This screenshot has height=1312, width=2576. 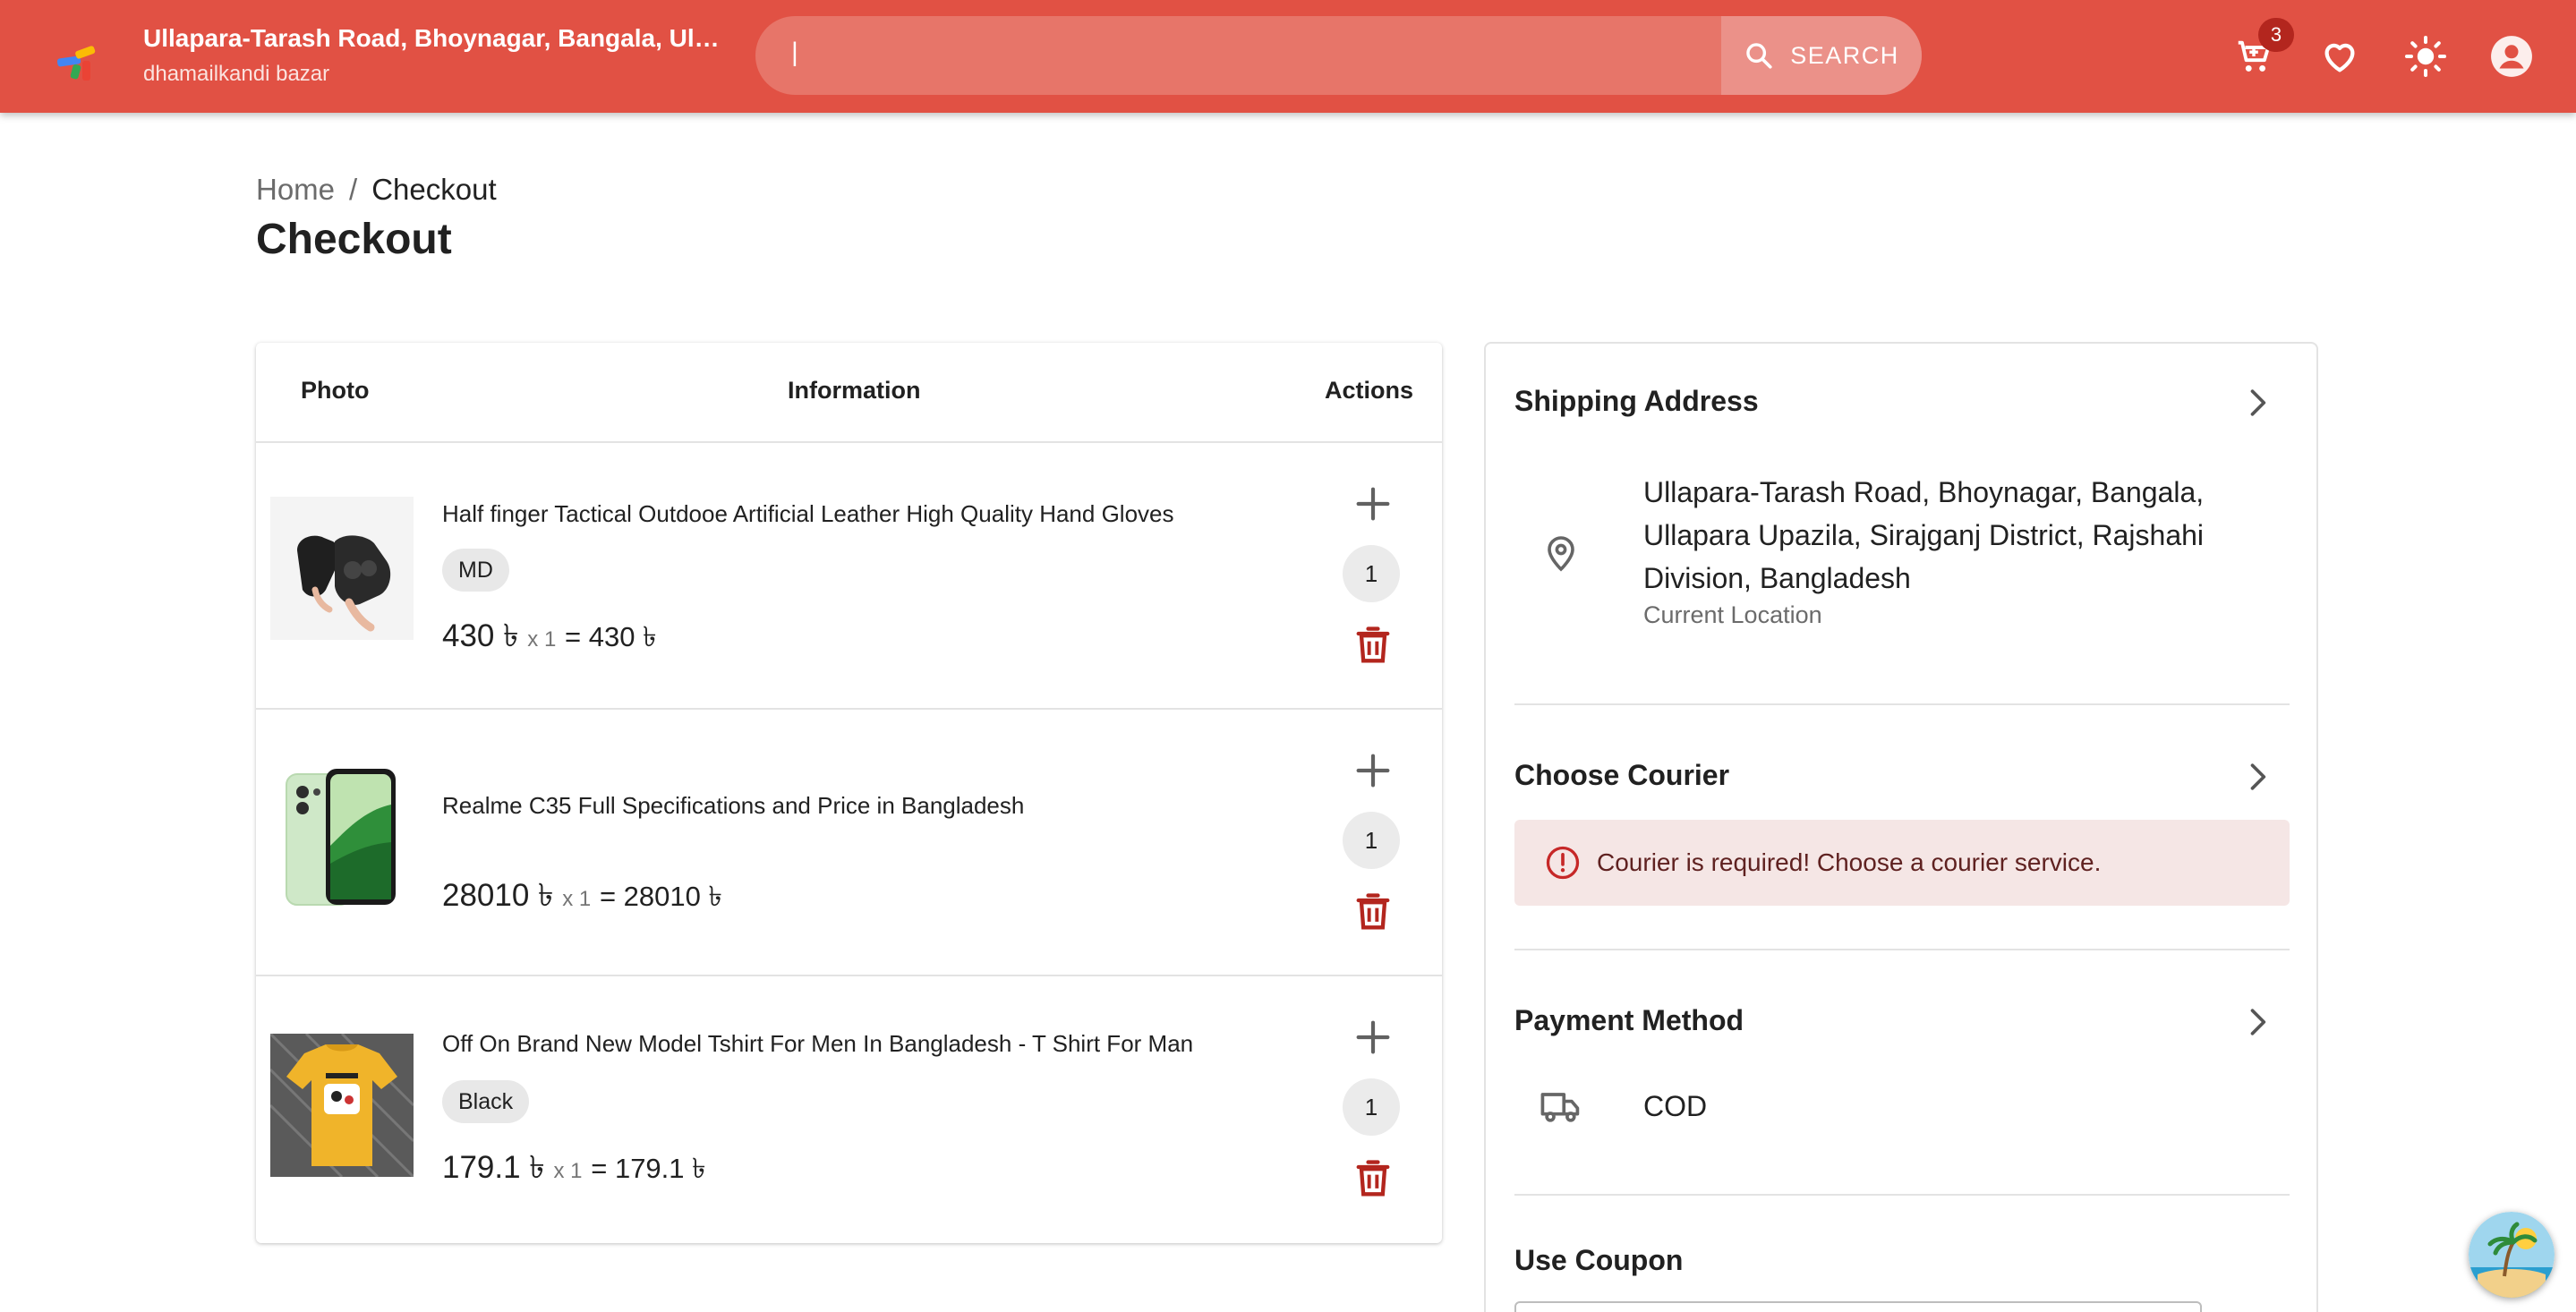 I want to click on coupon-input, so click(x=1858, y=1306).